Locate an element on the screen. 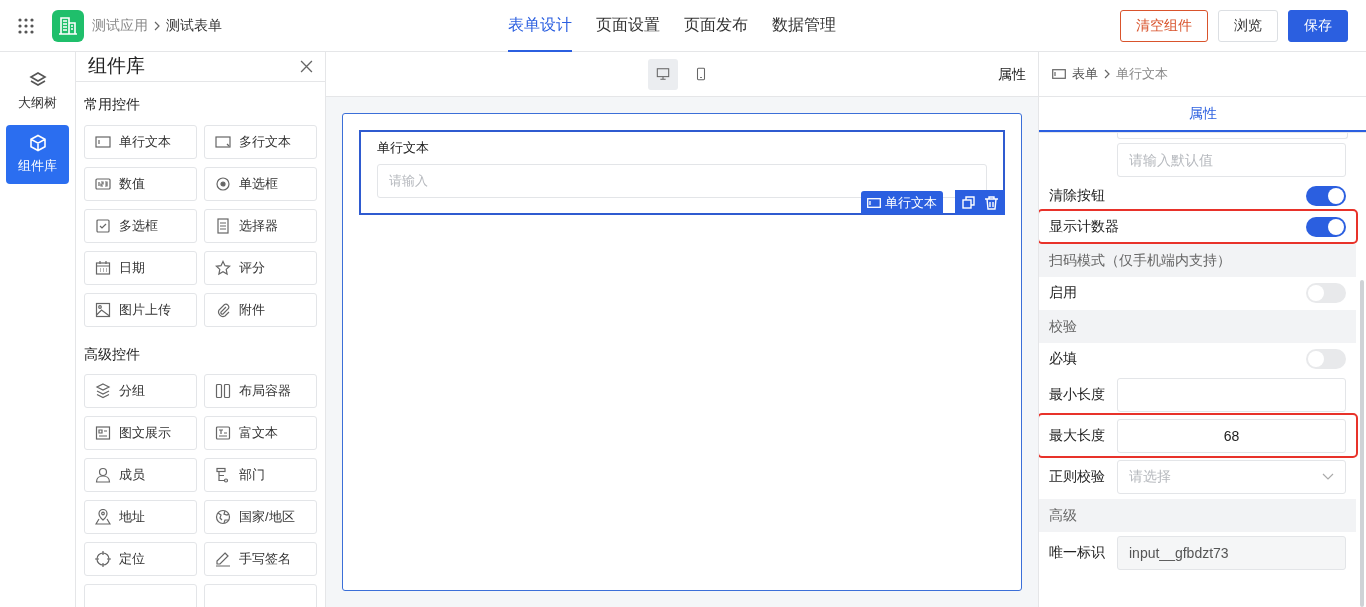  chevron-down-icon is located at coordinates (1328, 476).